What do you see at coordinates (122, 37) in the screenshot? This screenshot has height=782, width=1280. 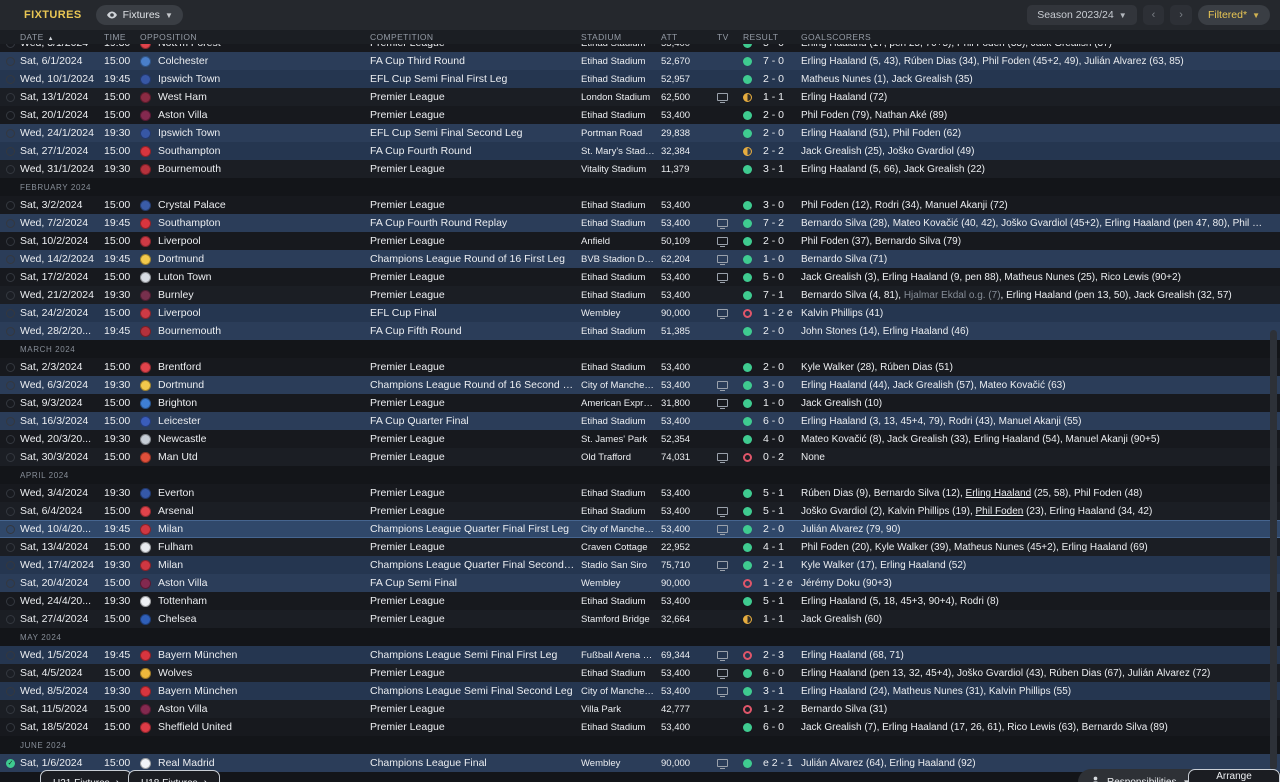 I see `column-time: TIME` at bounding box center [122, 37].